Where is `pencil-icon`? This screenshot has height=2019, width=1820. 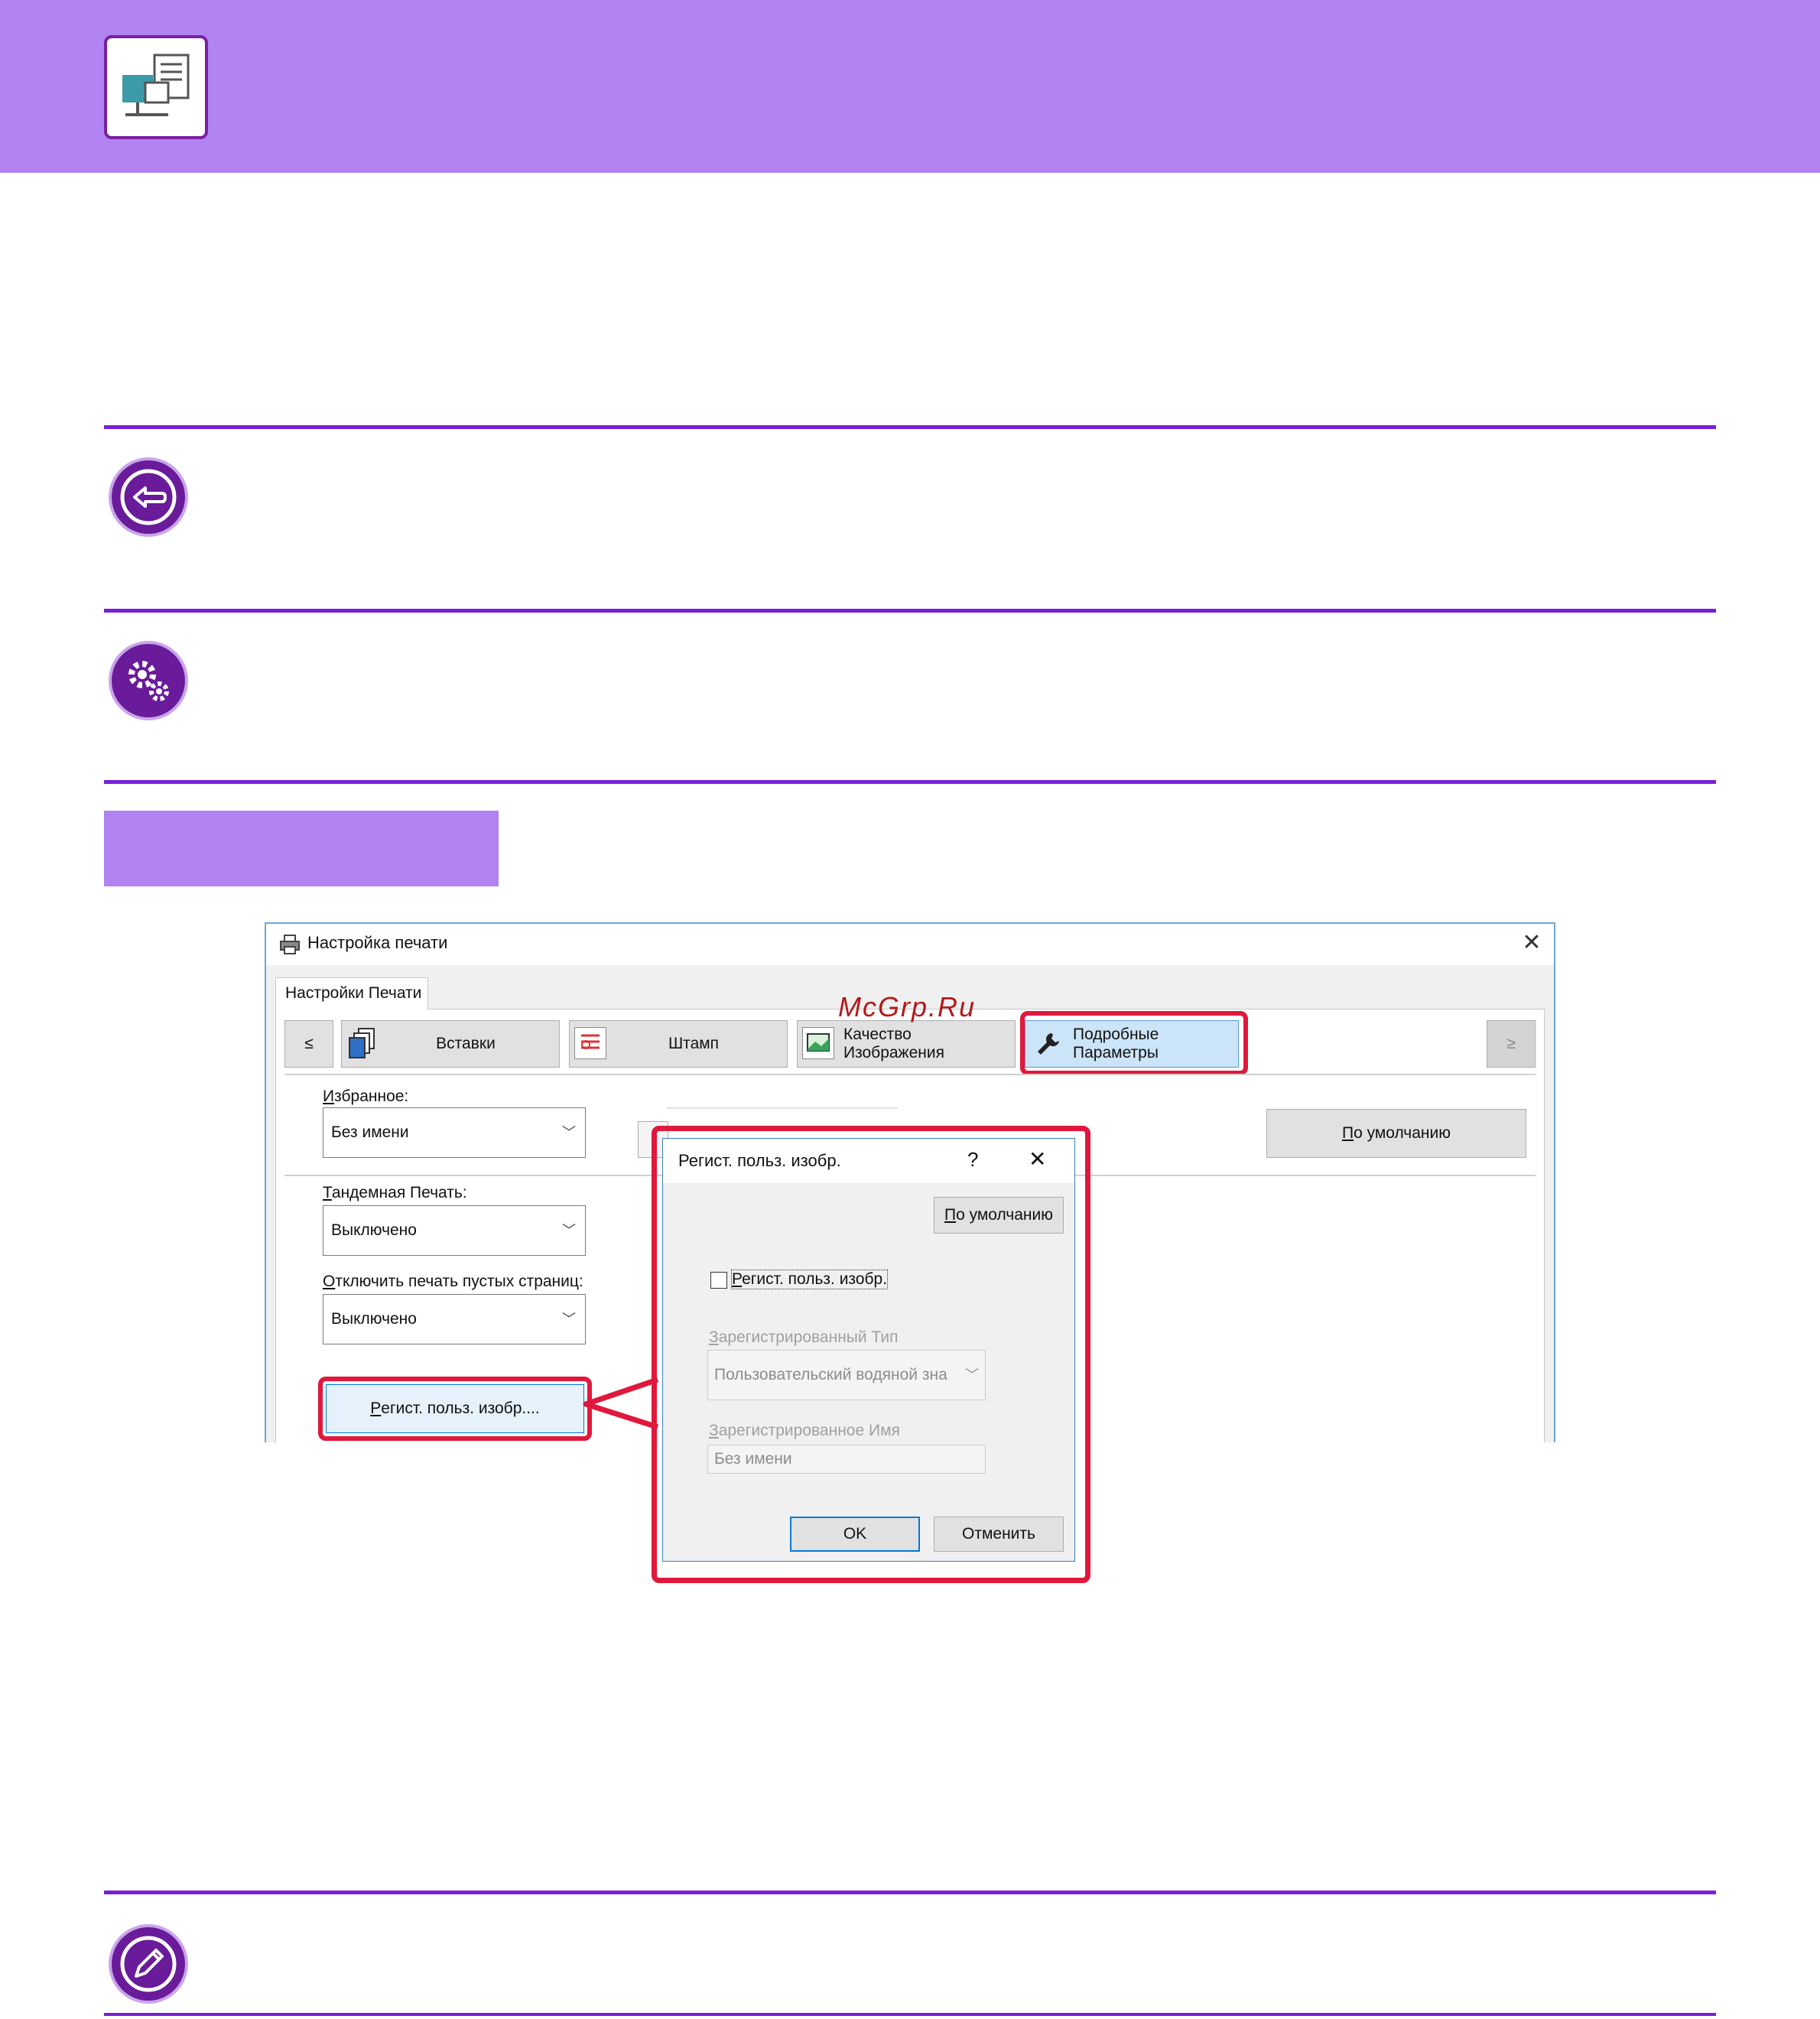 pencil-icon is located at coordinates (148, 1964).